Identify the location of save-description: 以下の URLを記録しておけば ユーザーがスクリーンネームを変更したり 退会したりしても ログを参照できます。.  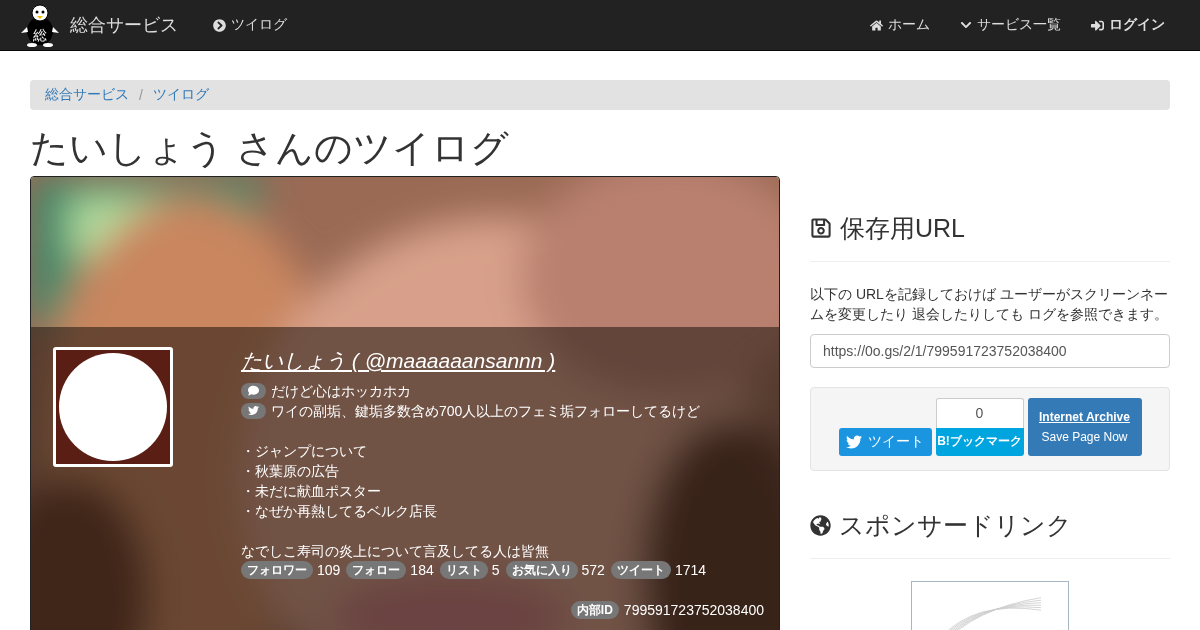
(989, 304).